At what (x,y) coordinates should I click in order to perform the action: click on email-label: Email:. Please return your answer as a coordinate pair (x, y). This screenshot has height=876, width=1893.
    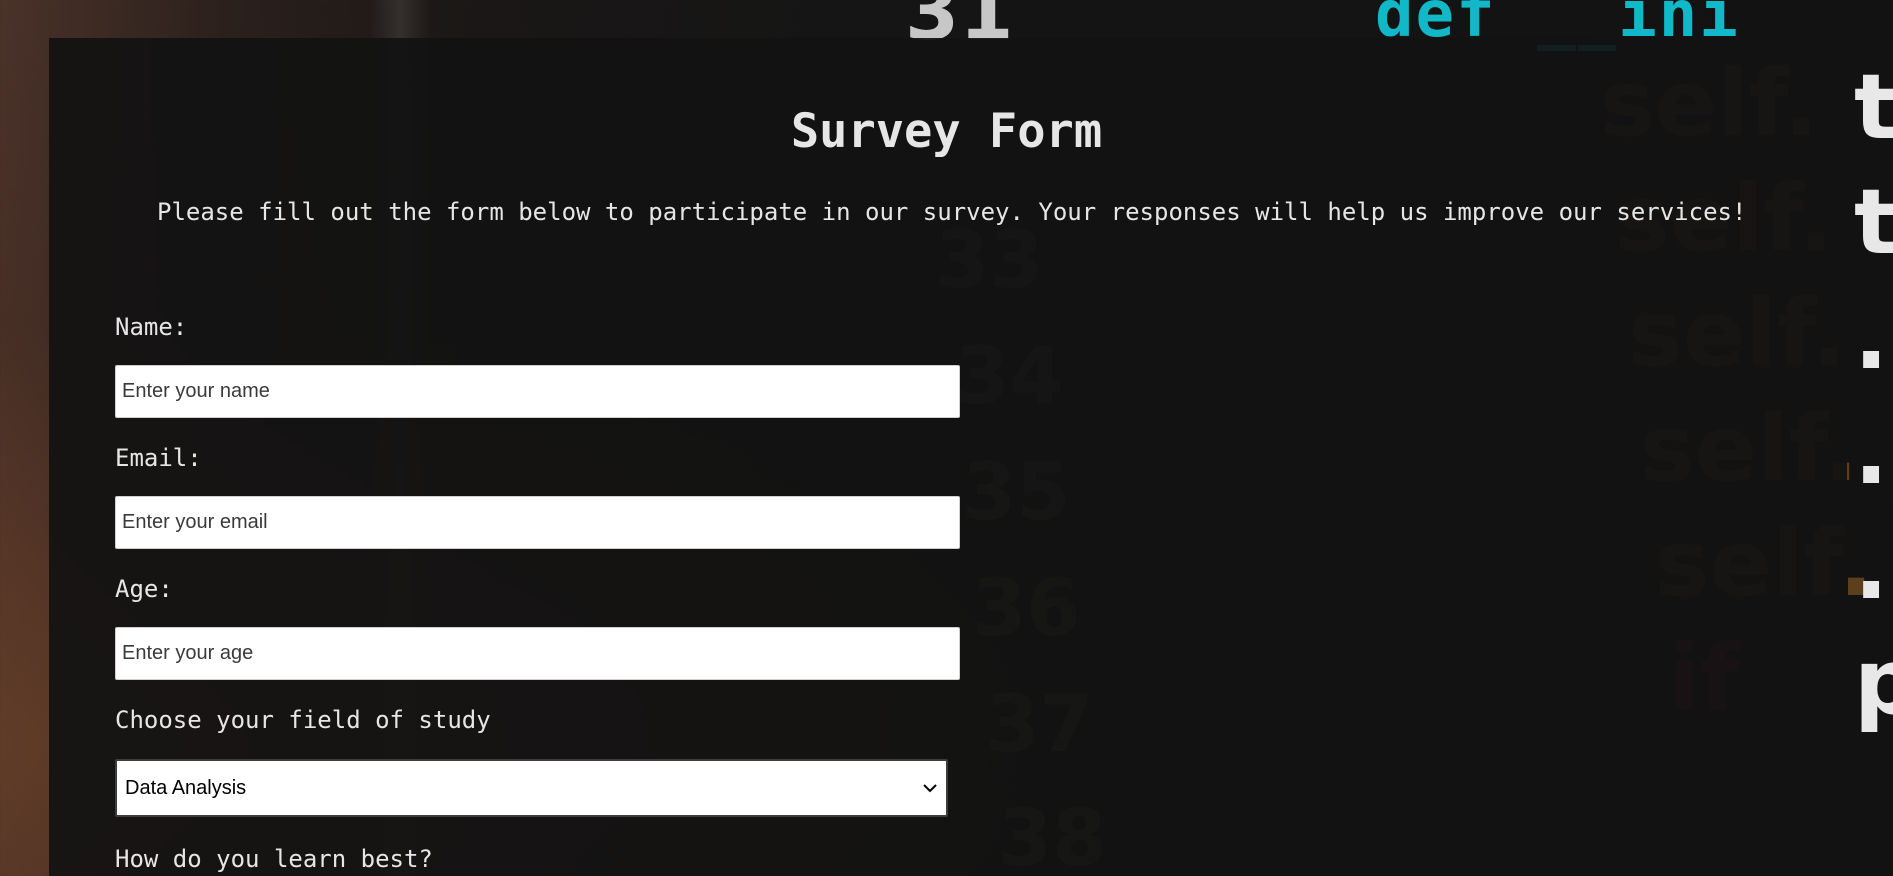
    Looking at the image, I should click on (158, 458).